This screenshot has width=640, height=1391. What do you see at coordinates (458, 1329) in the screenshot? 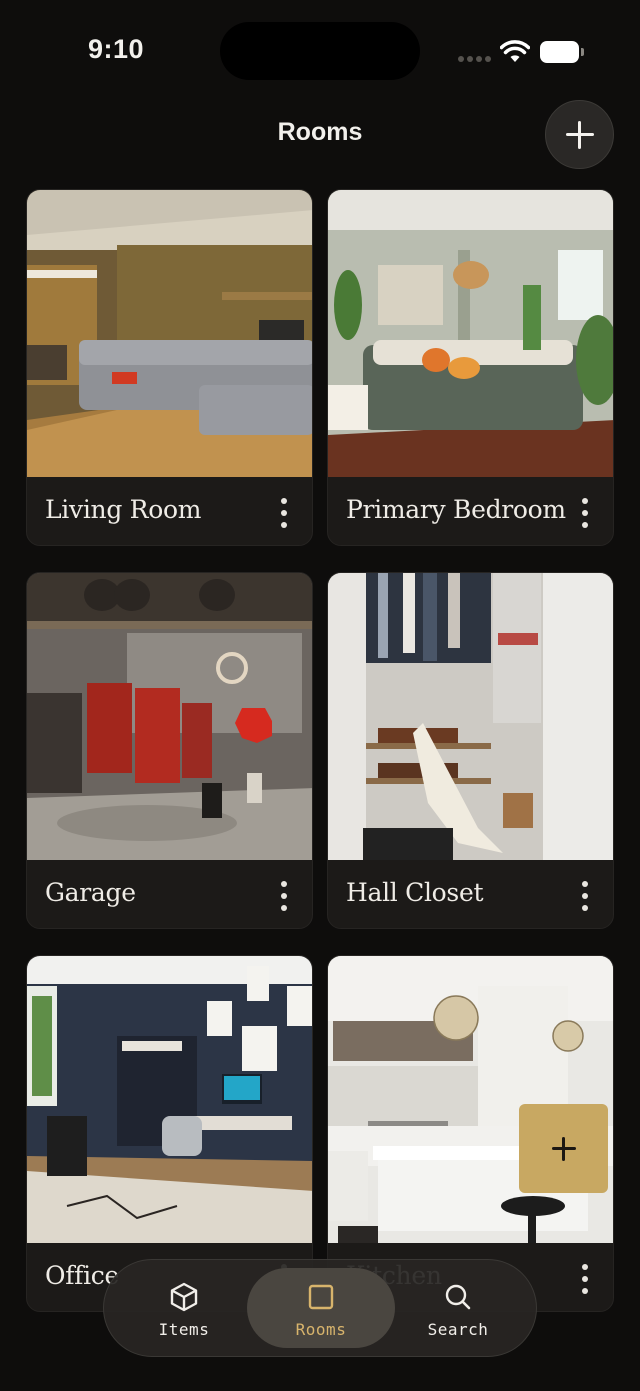
I see `tab-label: Search` at bounding box center [458, 1329].